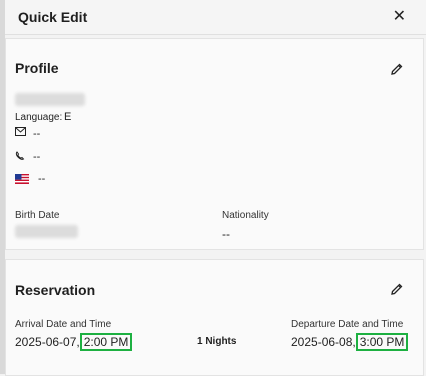 The height and width of the screenshot is (376, 426). I want to click on nationality-label: Nationality, so click(245, 215).